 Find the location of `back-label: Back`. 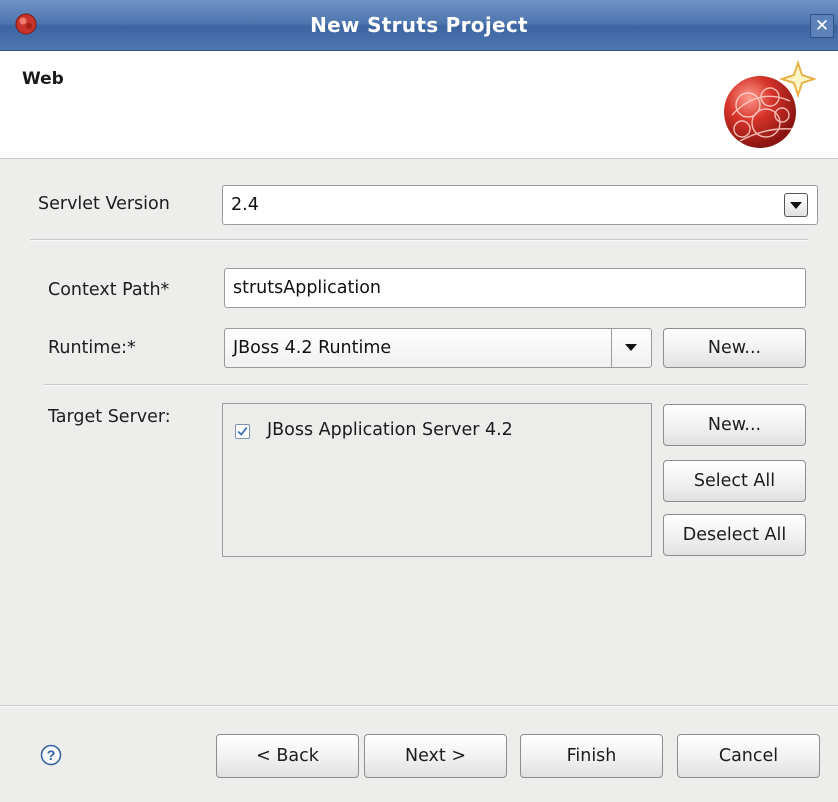

back-label: Back is located at coordinates (297, 756).